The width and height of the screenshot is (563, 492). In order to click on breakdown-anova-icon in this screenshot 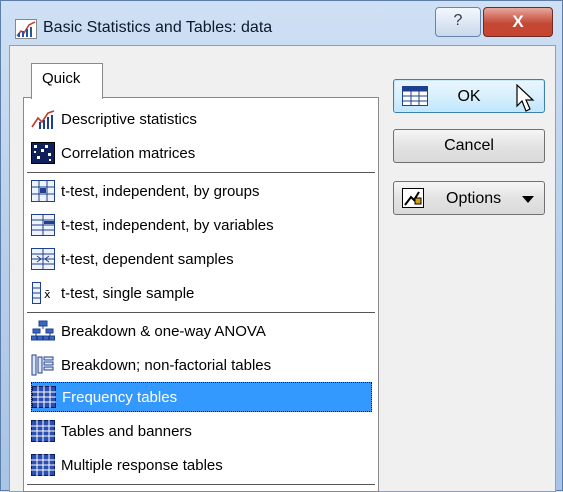, I will do `click(43, 330)`.